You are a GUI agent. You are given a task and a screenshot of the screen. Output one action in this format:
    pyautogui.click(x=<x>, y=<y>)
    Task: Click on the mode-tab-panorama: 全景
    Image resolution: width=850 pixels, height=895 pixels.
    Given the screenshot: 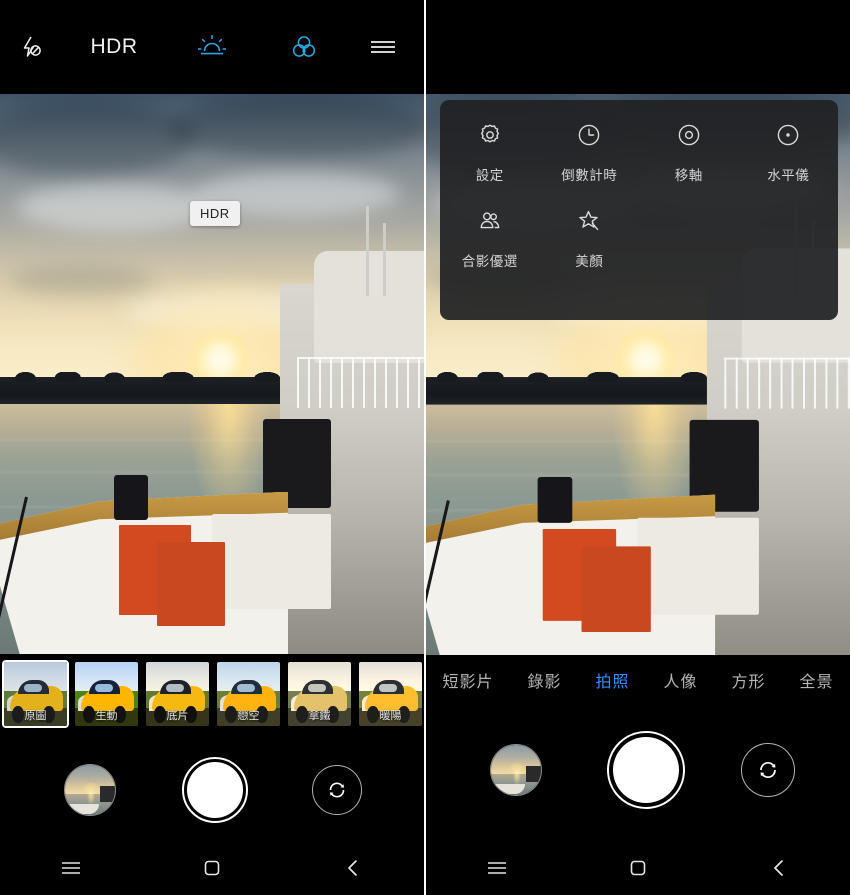 What is the action you would take?
    pyautogui.click(x=817, y=680)
    